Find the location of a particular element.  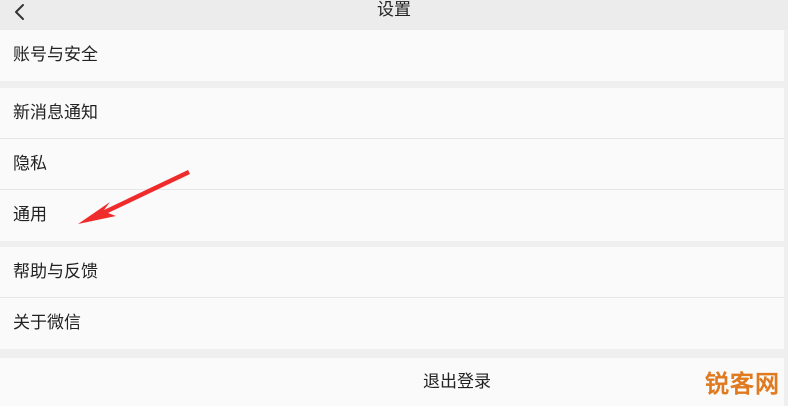

top-navigation-bar: 设置 is located at coordinates (394, 15).